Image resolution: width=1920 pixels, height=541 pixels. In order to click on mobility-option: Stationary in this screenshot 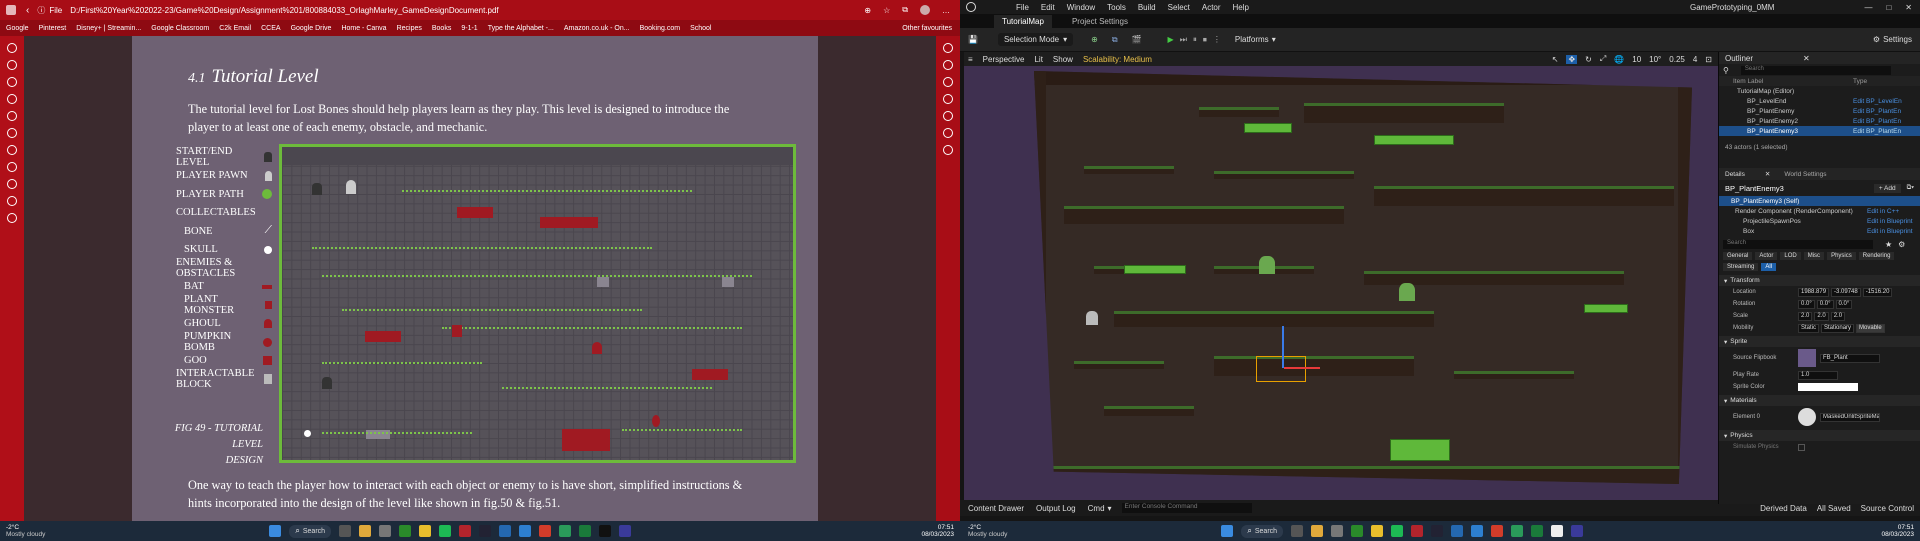, I will do `click(1838, 328)`.